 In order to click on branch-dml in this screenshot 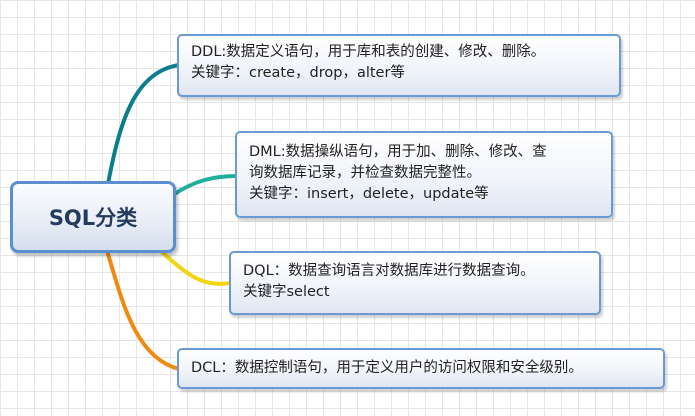, I will do `click(205, 185)`.